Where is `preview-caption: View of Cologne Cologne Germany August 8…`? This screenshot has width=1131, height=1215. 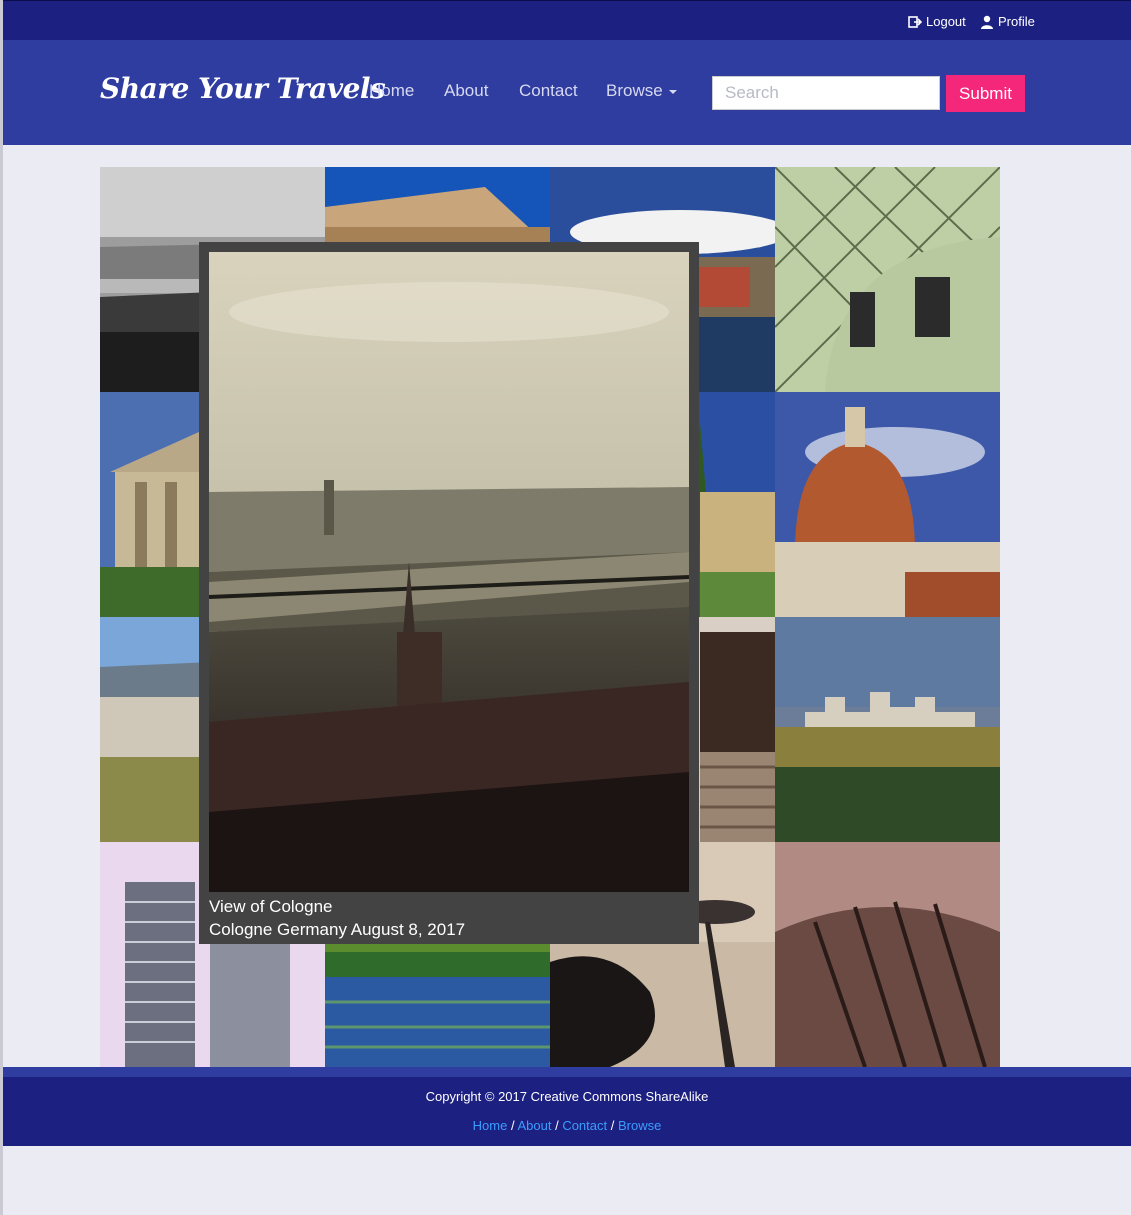
preview-caption: View of Cologne Cologne Germany August 8… is located at coordinates (337, 918).